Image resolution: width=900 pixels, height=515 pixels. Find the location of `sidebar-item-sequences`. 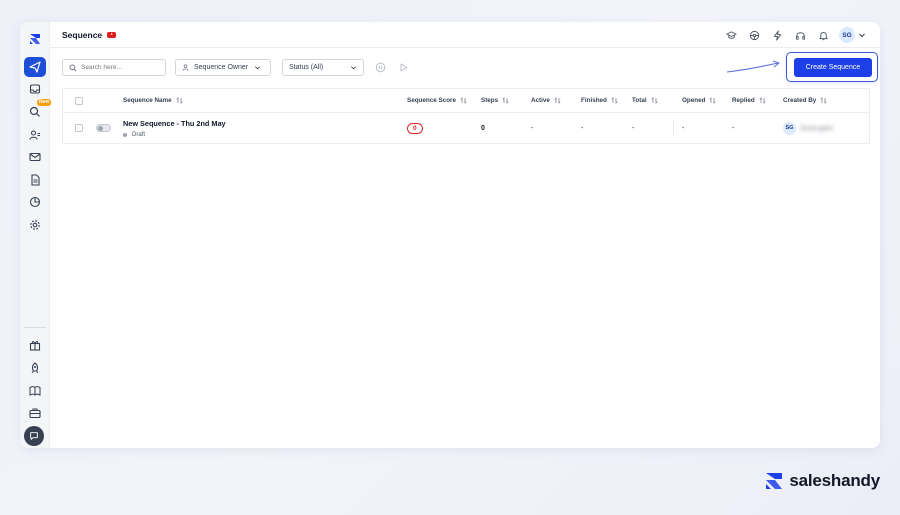

sidebar-item-sequences is located at coordinates (35, 67).